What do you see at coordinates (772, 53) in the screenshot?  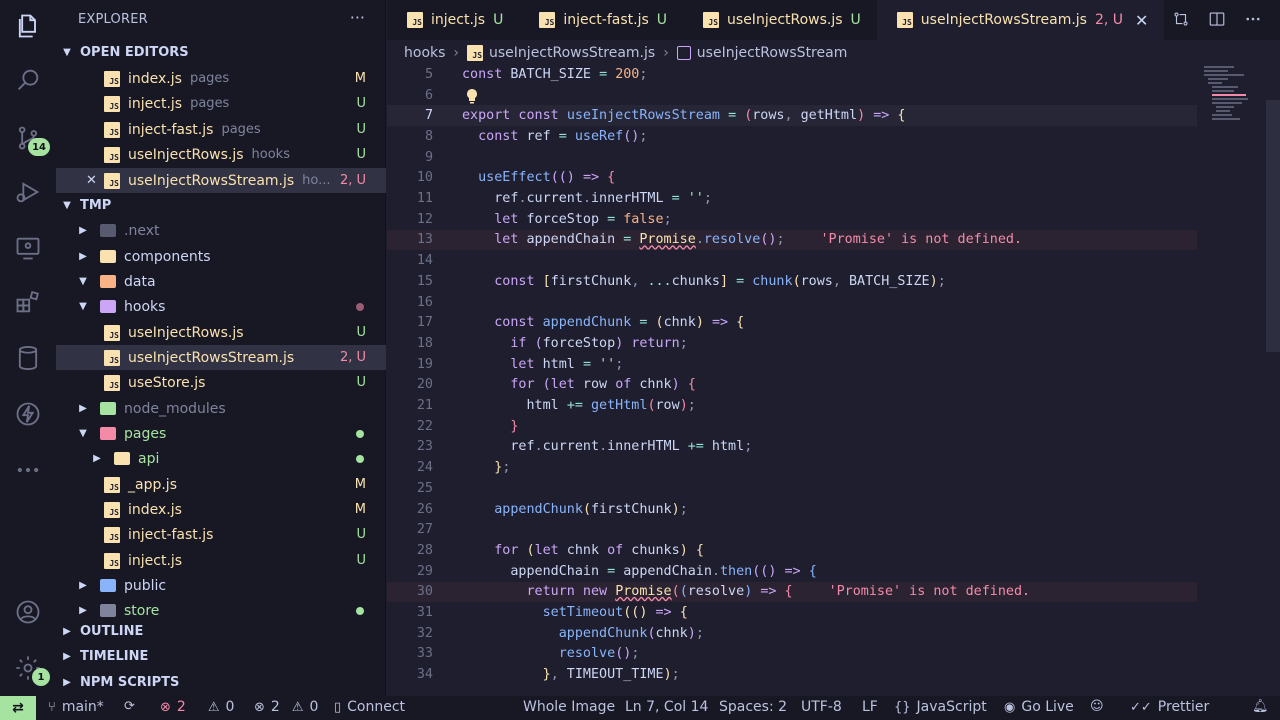 I see `breadcrumb-item: useInjectRowsStream` at bounding box center [772, 53].